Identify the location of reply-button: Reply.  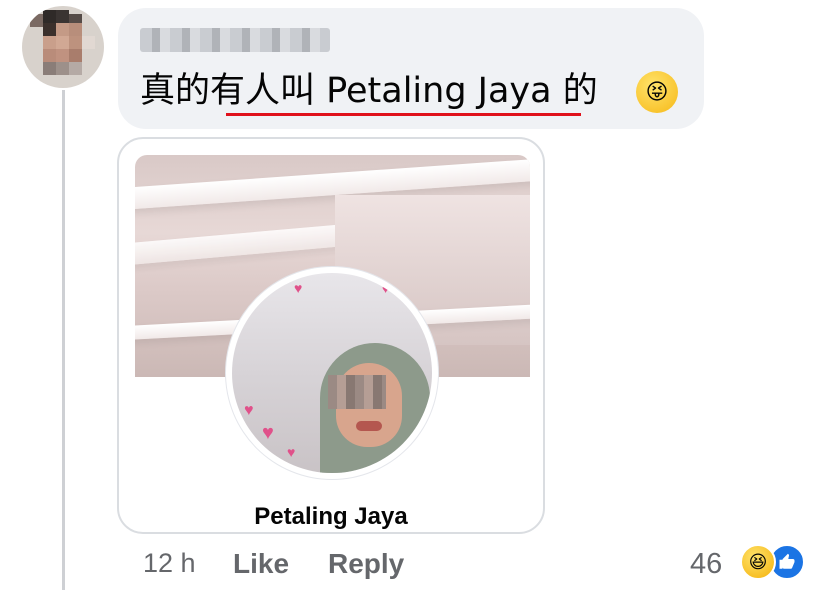
(366, 564).